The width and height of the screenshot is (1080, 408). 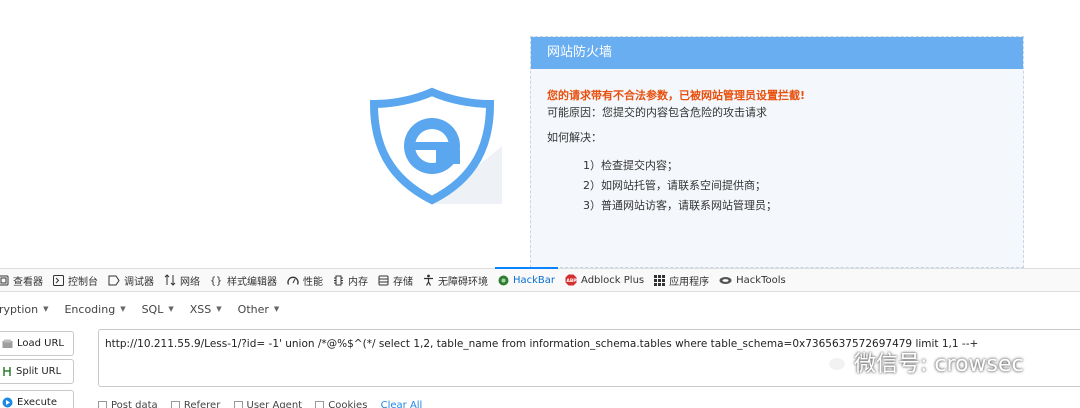 What do you see at coordinates (7, 371) in the screenshot?
I see `split-icon` at bounding box center [7, 371].